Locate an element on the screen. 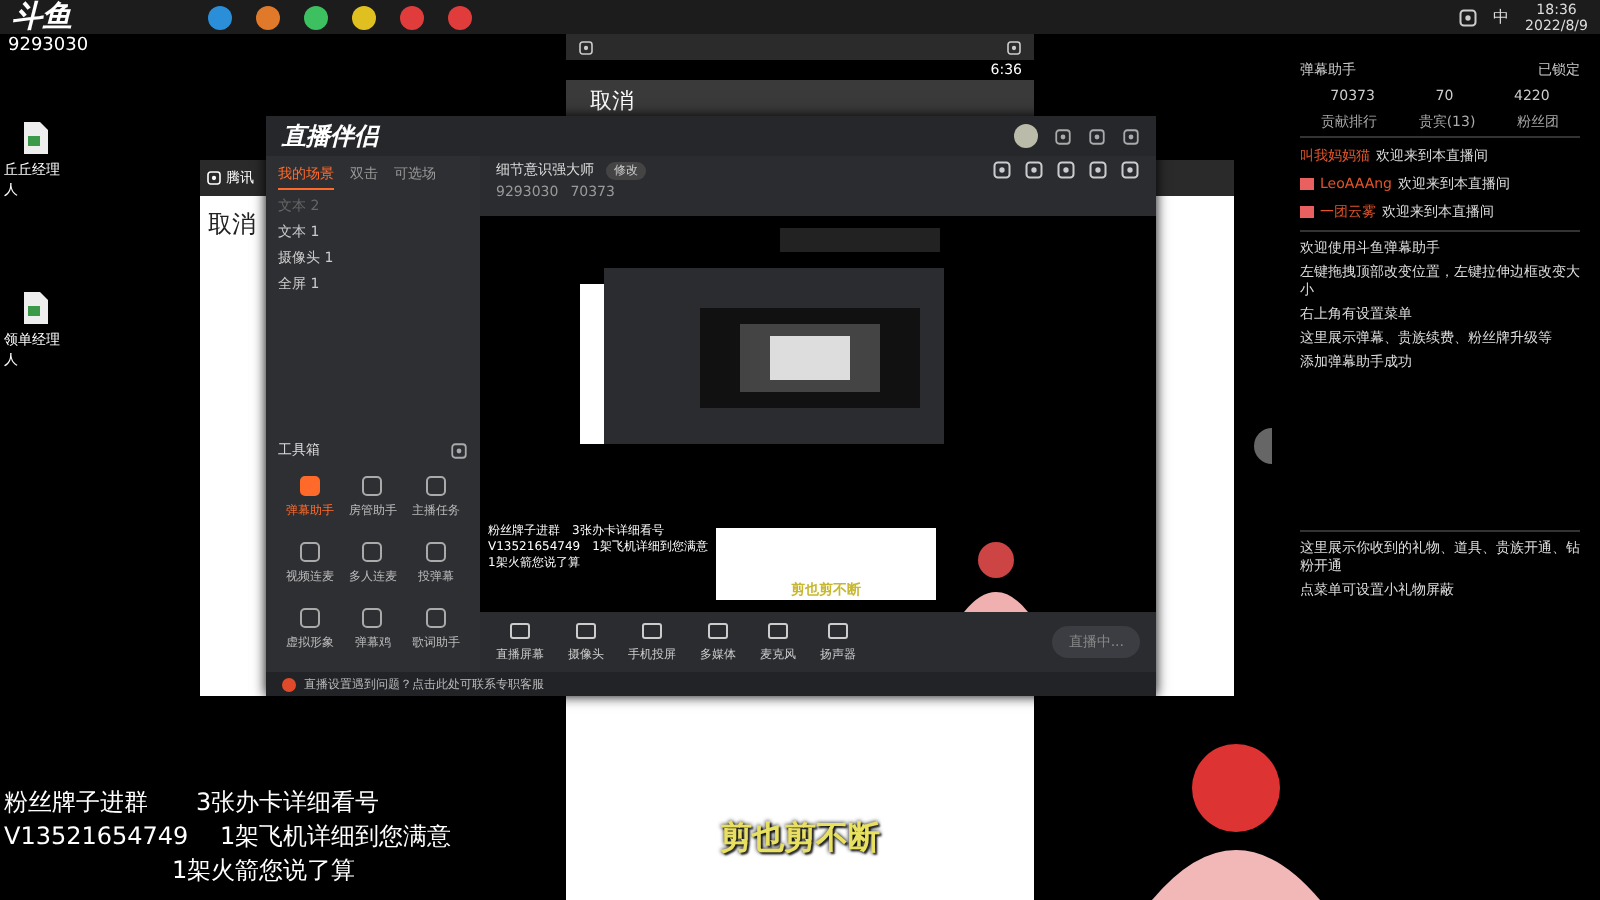  overlay-text: 1架火箭您说了算 is located at coordinates (264, 871).